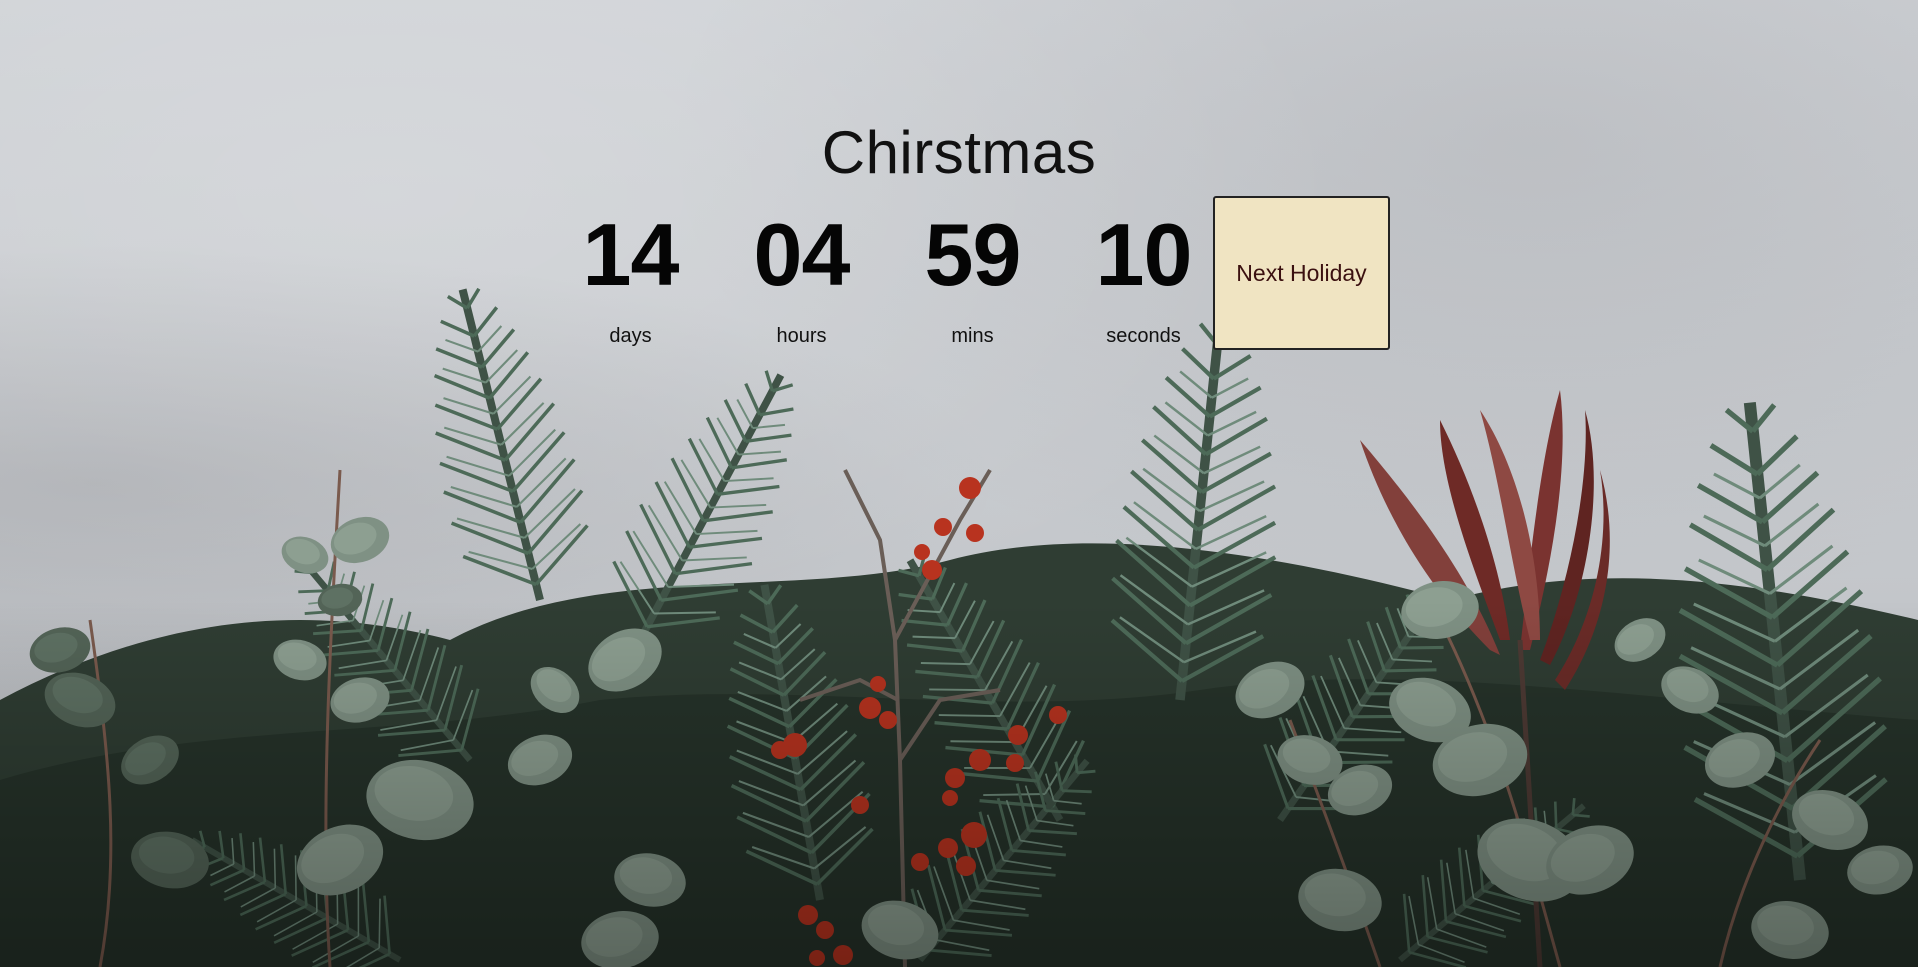 This screenshot has width=1918, height=967. I want to click on holiday-title: Chirstmas, so click(959, 153).